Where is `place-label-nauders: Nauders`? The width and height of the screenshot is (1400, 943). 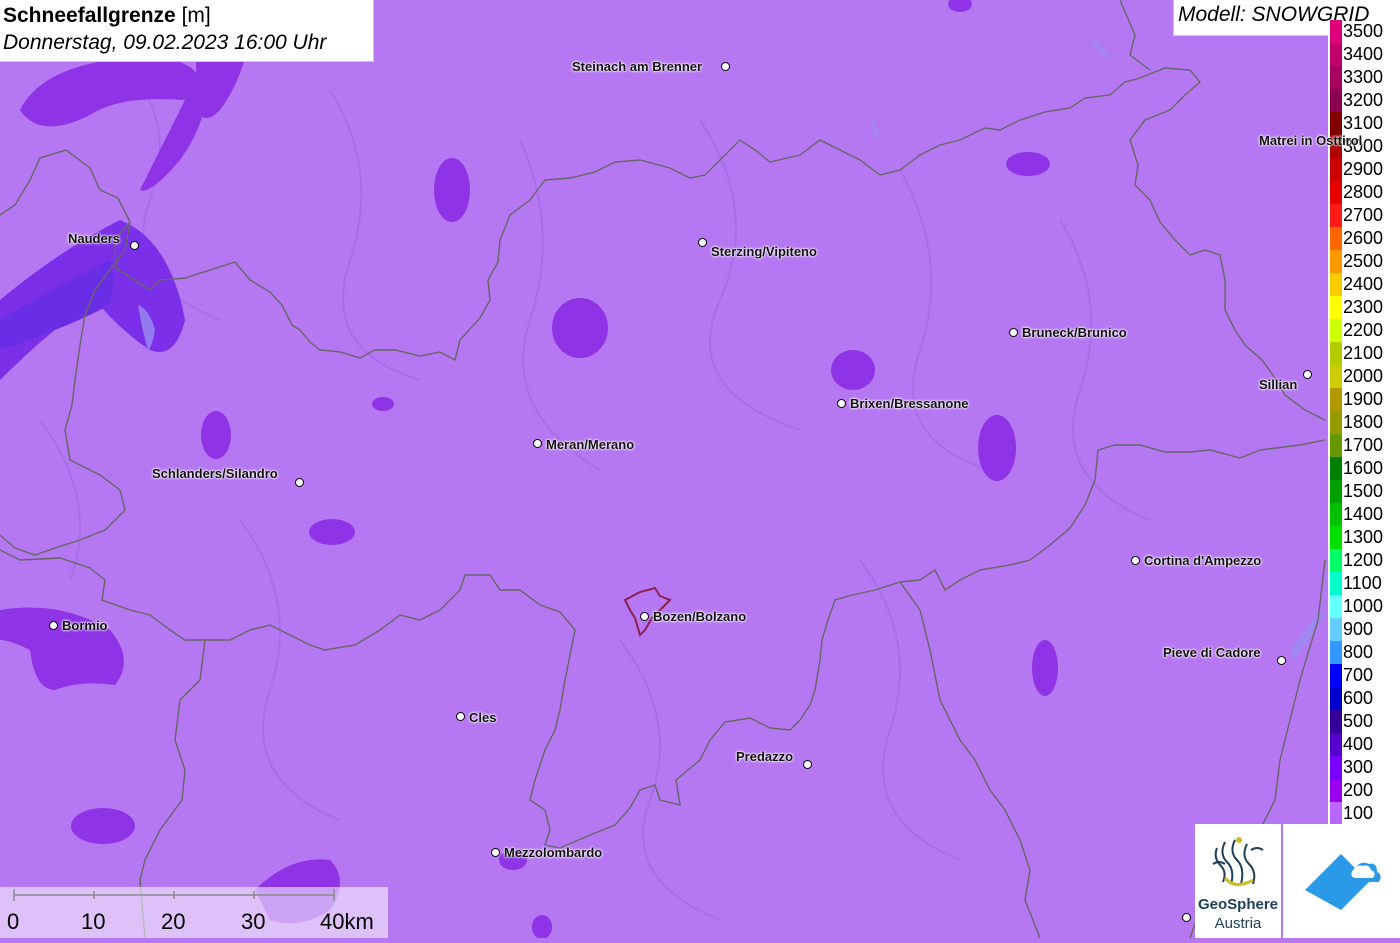 place-label-nauders: Nauders is located at coordinates (94, 238).